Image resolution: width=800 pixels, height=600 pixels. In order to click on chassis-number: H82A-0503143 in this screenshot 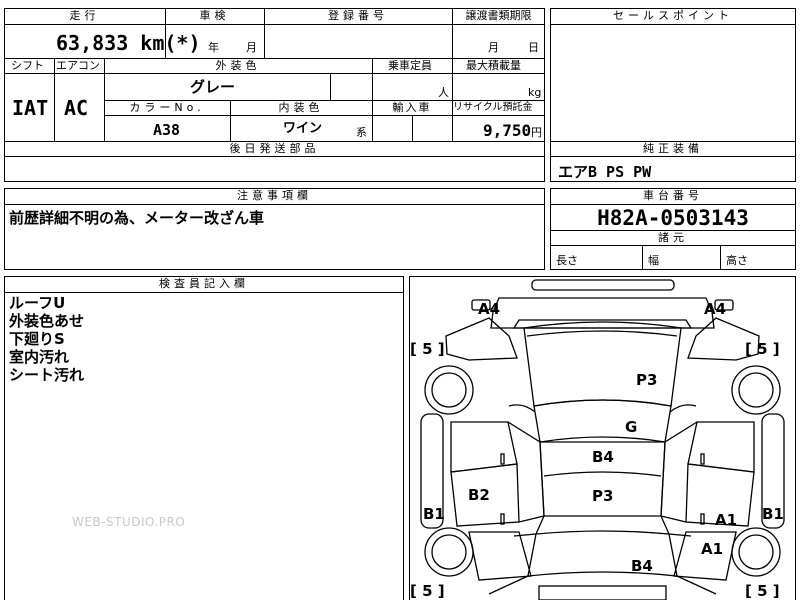, I will do `click(673, 218)`.